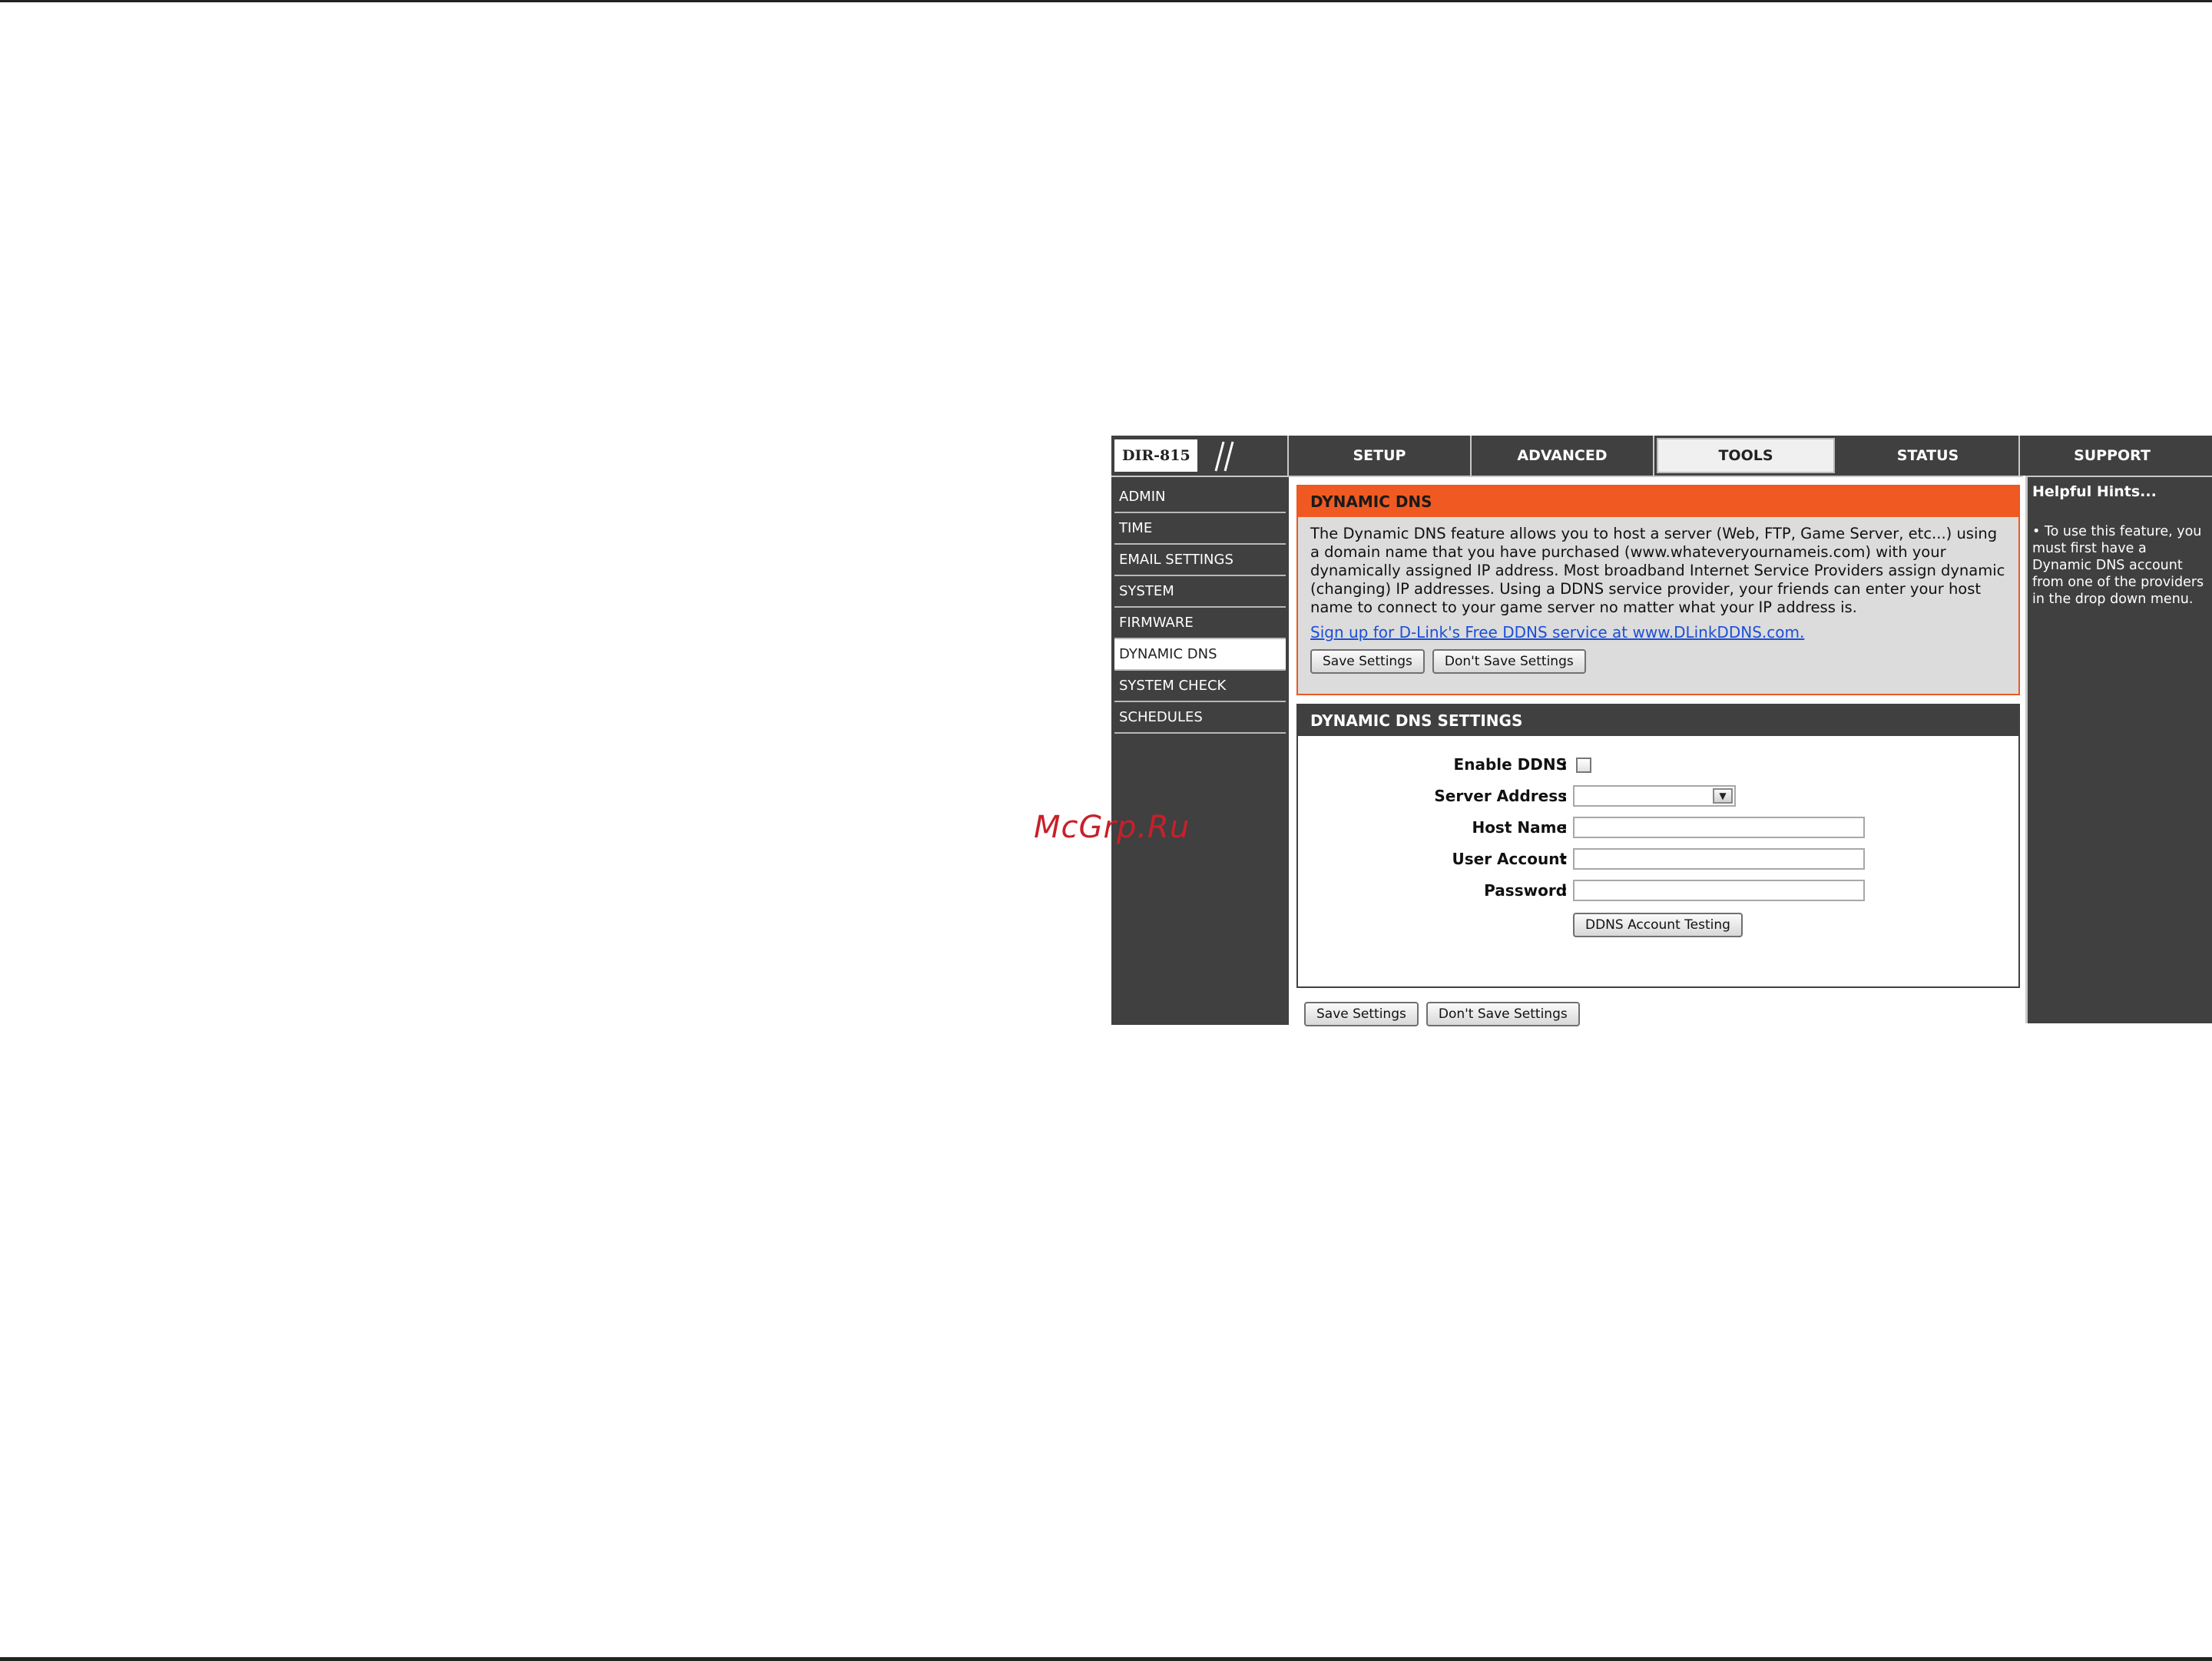 Image resolution: width=2212 pixels, height=1661 pixels. I want to click on password-label: Password, so click(1526, 890).